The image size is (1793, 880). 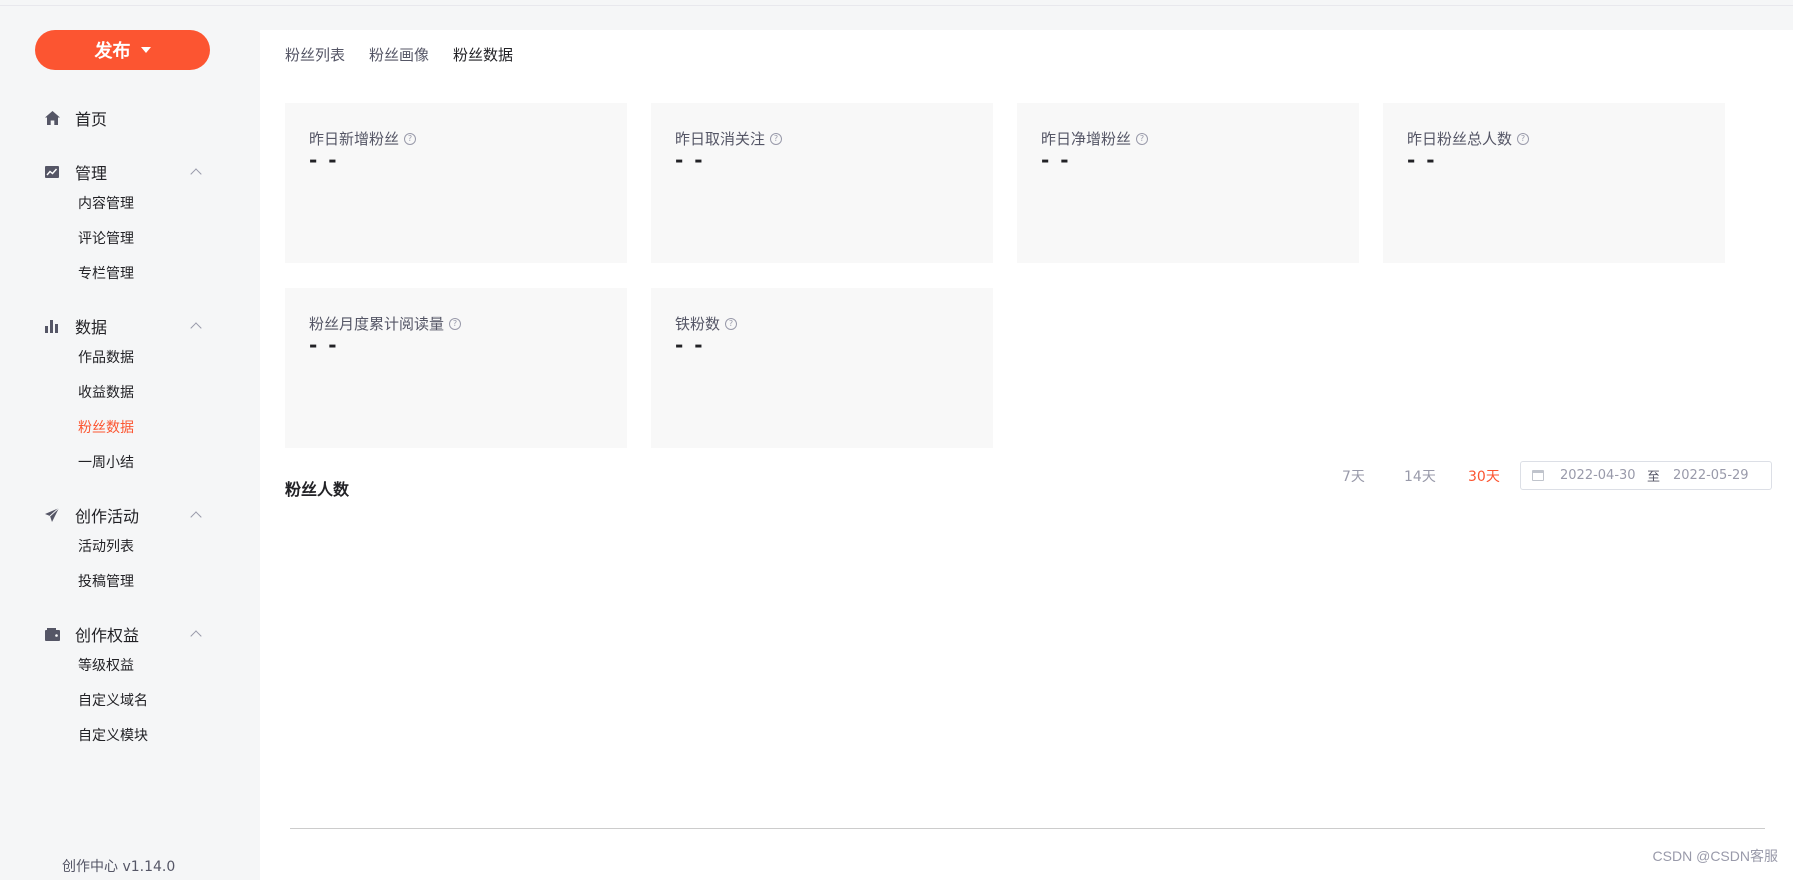 What do you see at coordinates (1188, 183) in the screenshot?
I see `stat-card: 昨日净增粉丝 ? - -` at bounding box center [1188, 183].